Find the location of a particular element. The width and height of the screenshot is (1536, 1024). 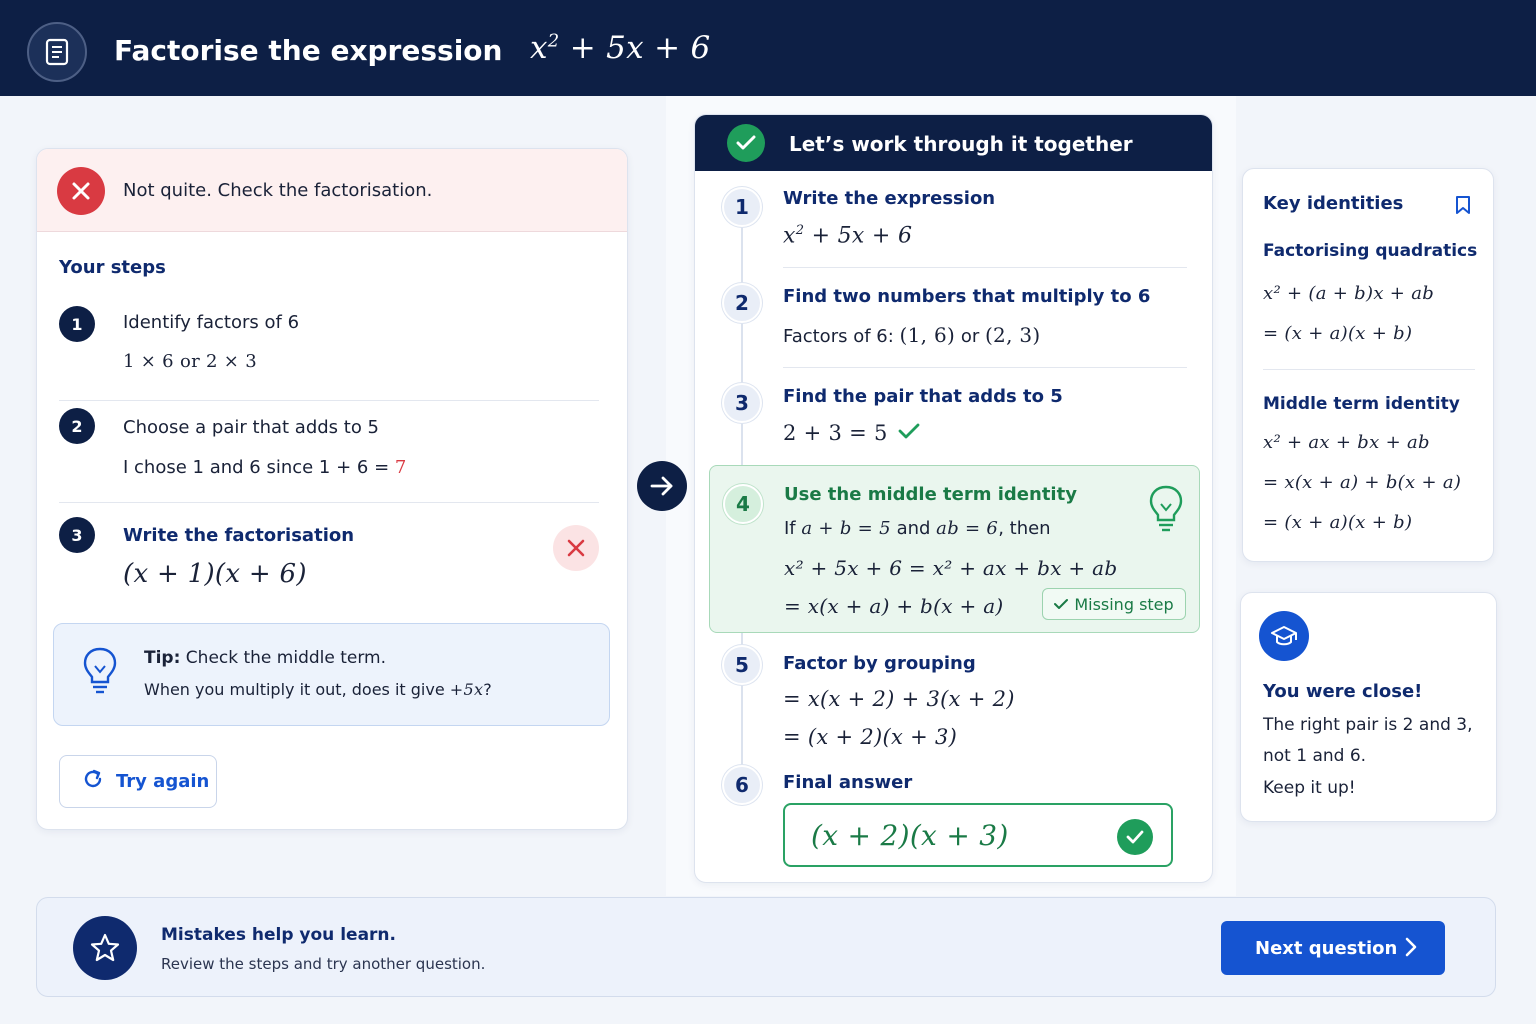

bottom-title: Mistakes help you learn. is located at coordinates (278, 935).